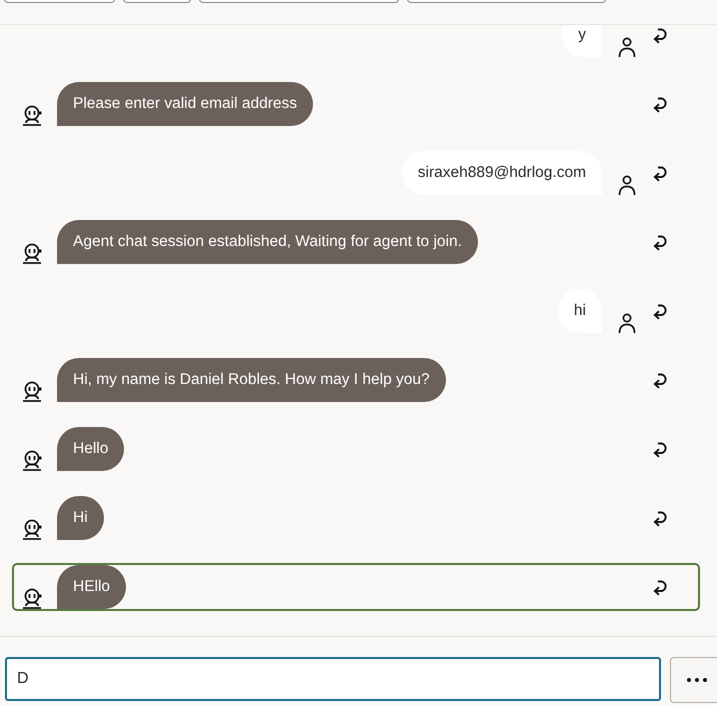 The width and height of the screenshot is (717, 705). What do you see at coordinates (91, 587) in the screenshot?
I see `agent-message: HEllo` at bounding box center [91, 587].